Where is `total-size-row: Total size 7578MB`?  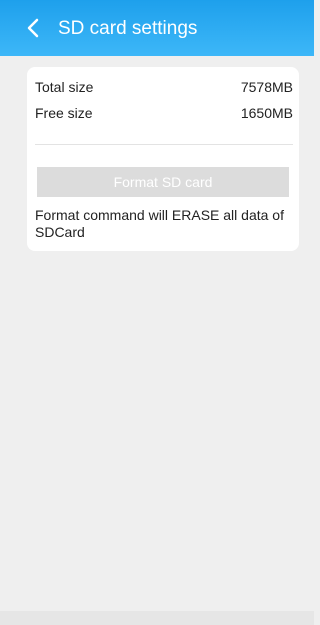 total-size-row: Total size 7578MB is located at coordinates (164, 87).